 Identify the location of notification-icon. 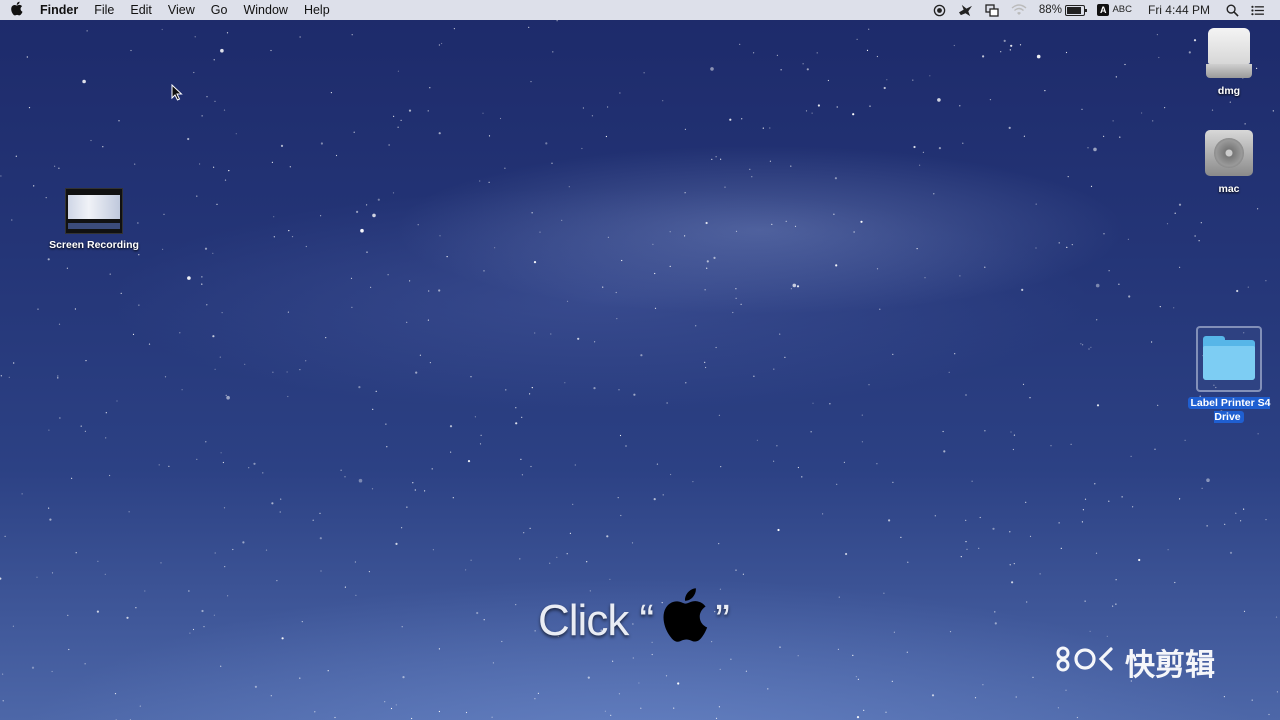
(1257, 10).